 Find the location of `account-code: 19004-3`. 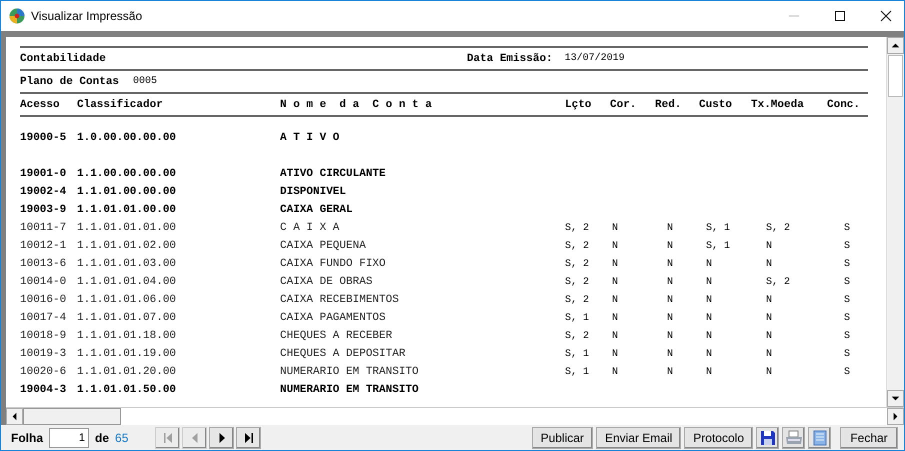

account-code: 19004-3 is located at coordinates (44, 390).